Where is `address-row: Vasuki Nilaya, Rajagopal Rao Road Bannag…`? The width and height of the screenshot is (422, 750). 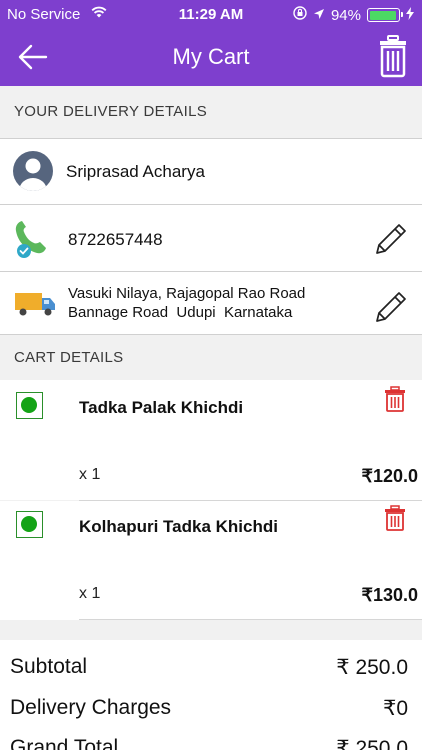 address-row: Vasuki Nilaya, Rajagopal Rao Road Bannag… is located at coordinates (211, 303).